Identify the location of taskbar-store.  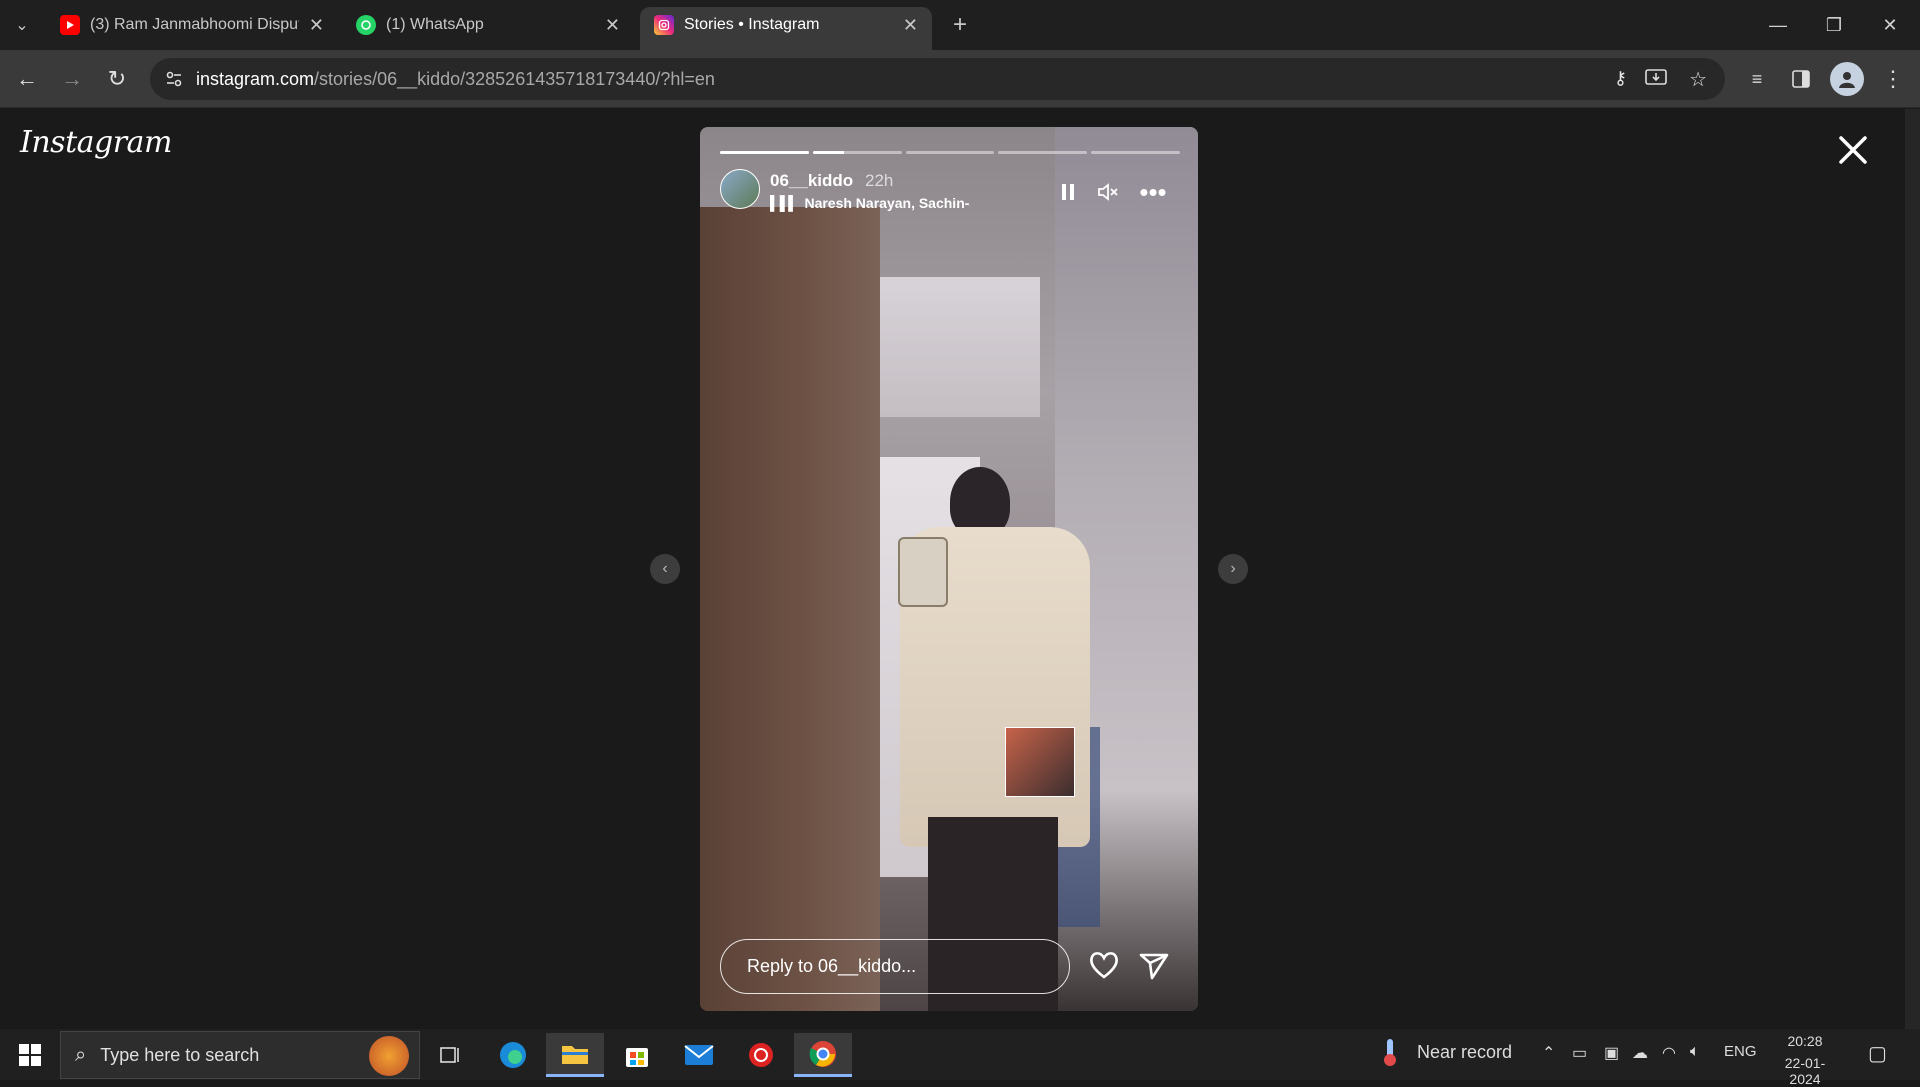
(637, 1055).